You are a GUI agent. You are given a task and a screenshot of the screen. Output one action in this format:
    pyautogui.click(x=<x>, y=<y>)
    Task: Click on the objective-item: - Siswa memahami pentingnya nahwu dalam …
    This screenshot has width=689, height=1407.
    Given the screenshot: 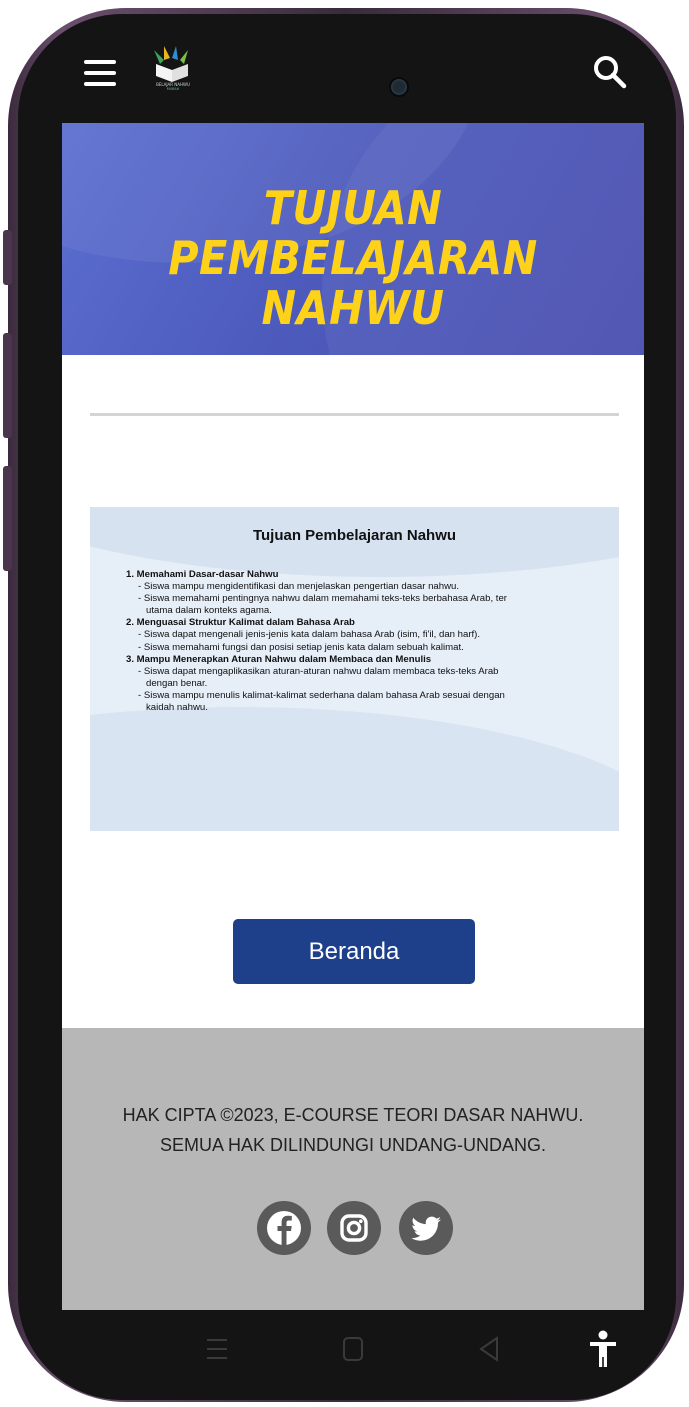 What is the action you would take?
    pyautogui.click(x=323, y=599)
    